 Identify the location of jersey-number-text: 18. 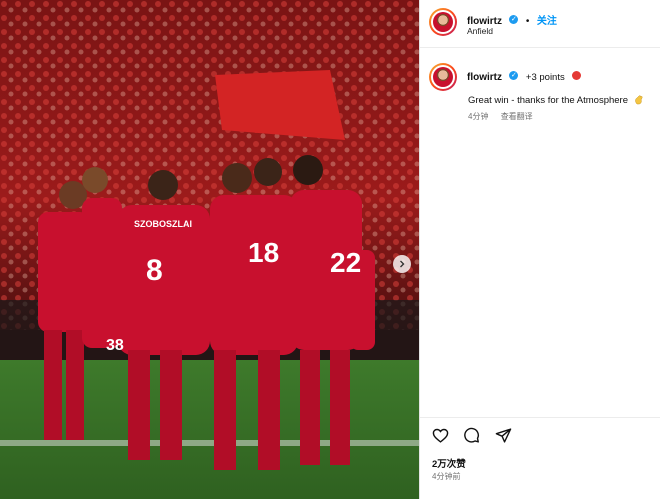
(263, 252).